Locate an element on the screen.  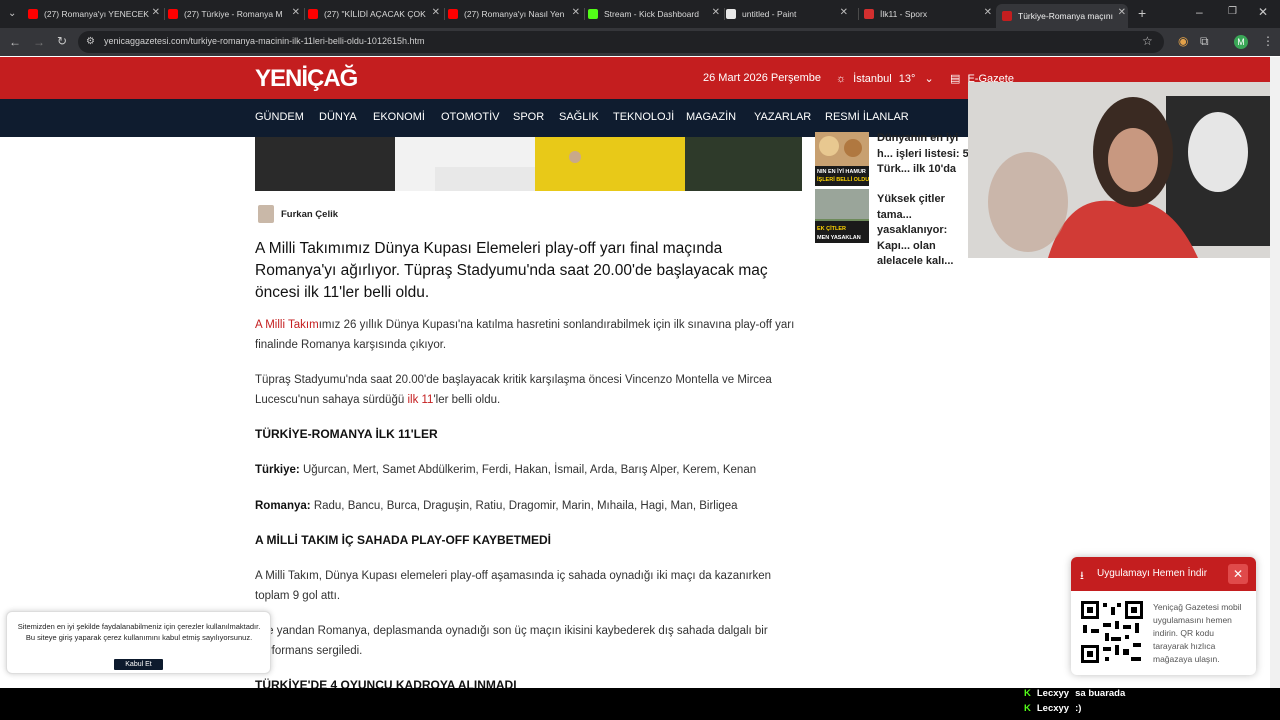
thumb-caption: EK ÇİTLER is located at coordinates (831, 228).